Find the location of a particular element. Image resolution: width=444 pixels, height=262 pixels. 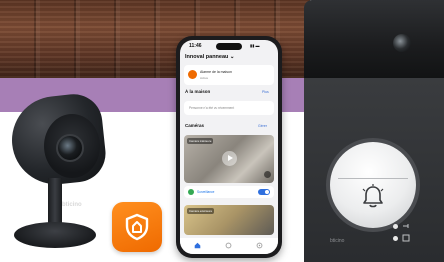

doorbell-brand-label: bticino is located at coordinates (337, 241).